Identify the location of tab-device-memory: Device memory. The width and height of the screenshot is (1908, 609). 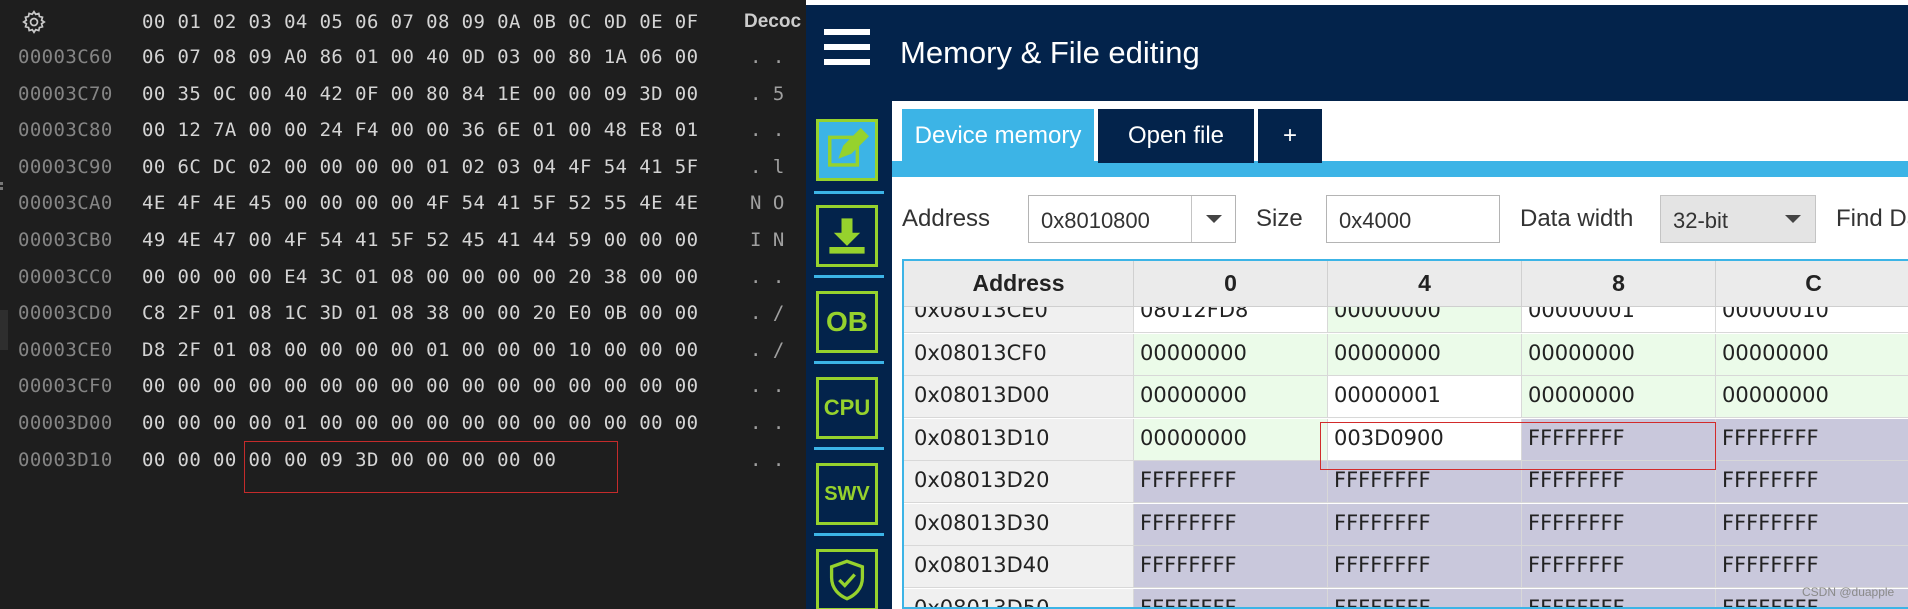
(998, 136).